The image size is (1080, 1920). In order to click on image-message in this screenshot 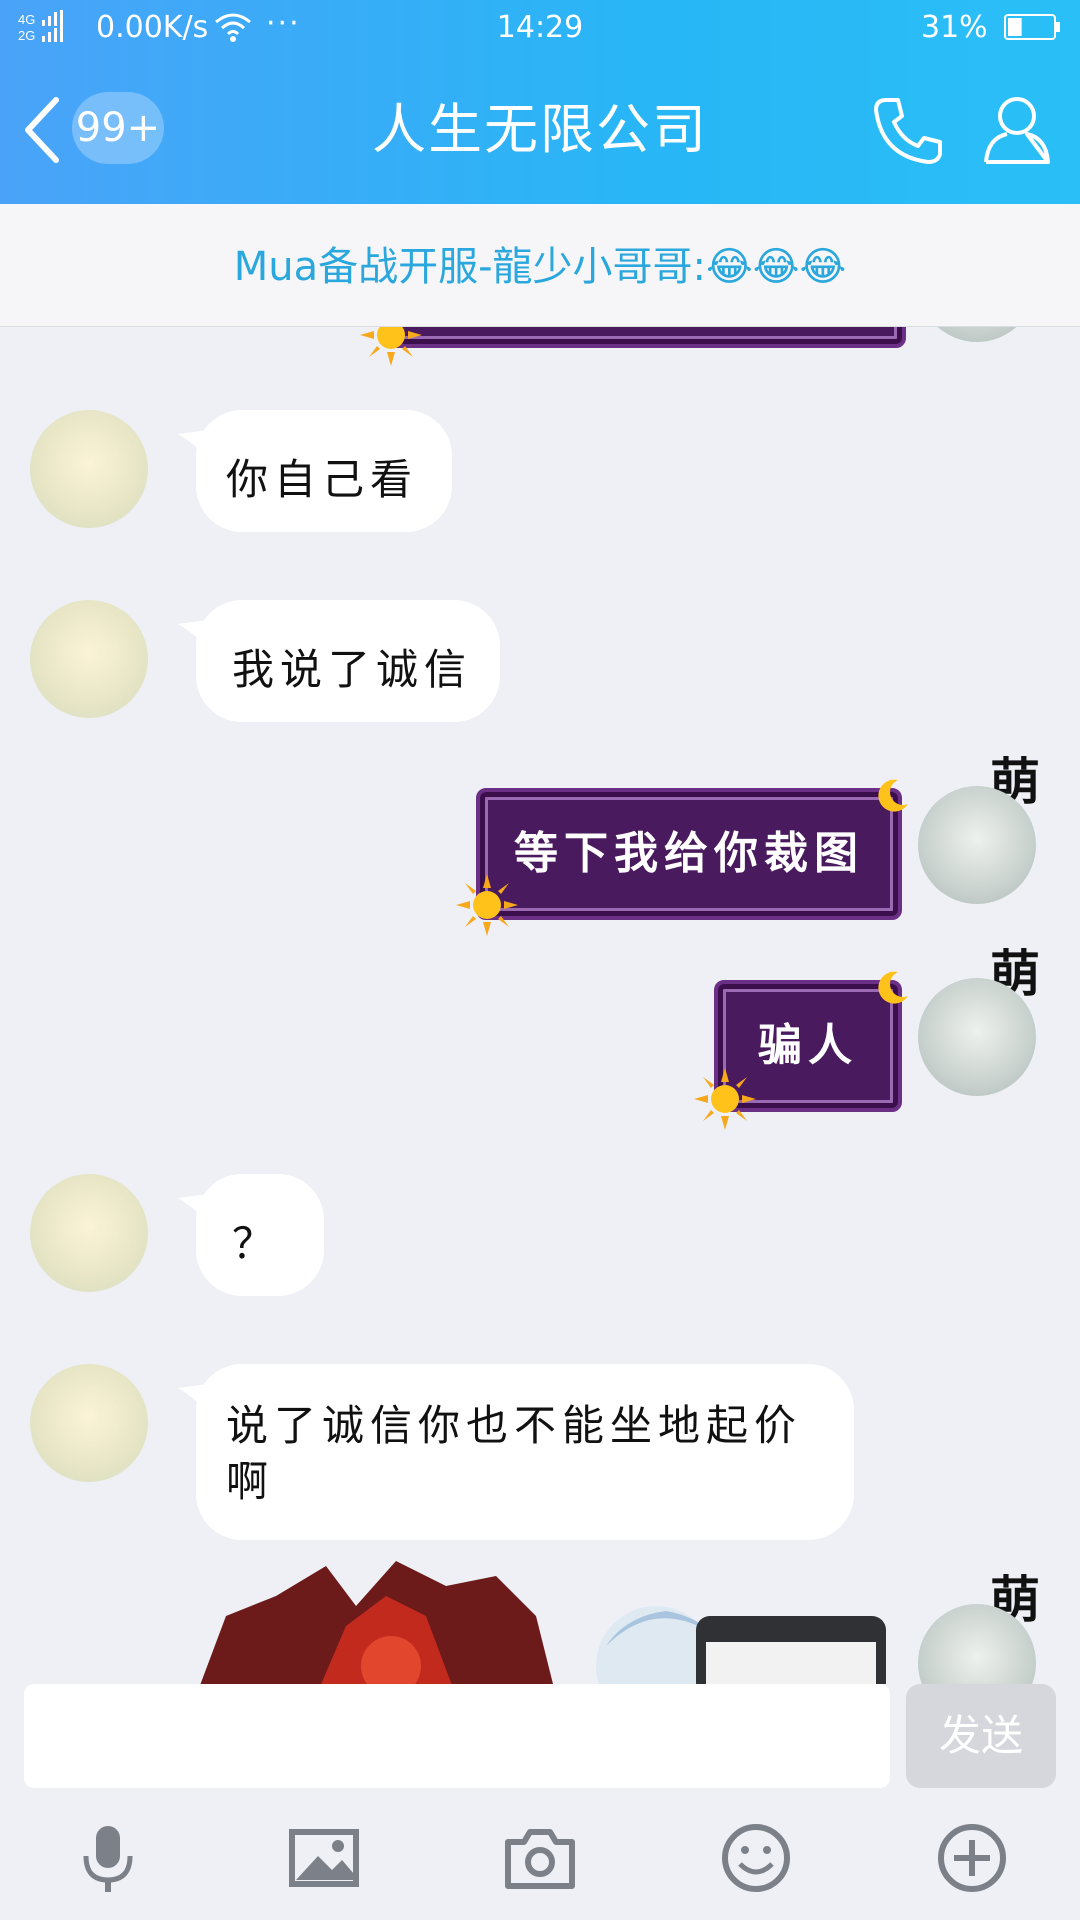, I will do `click(541, 1620)`.